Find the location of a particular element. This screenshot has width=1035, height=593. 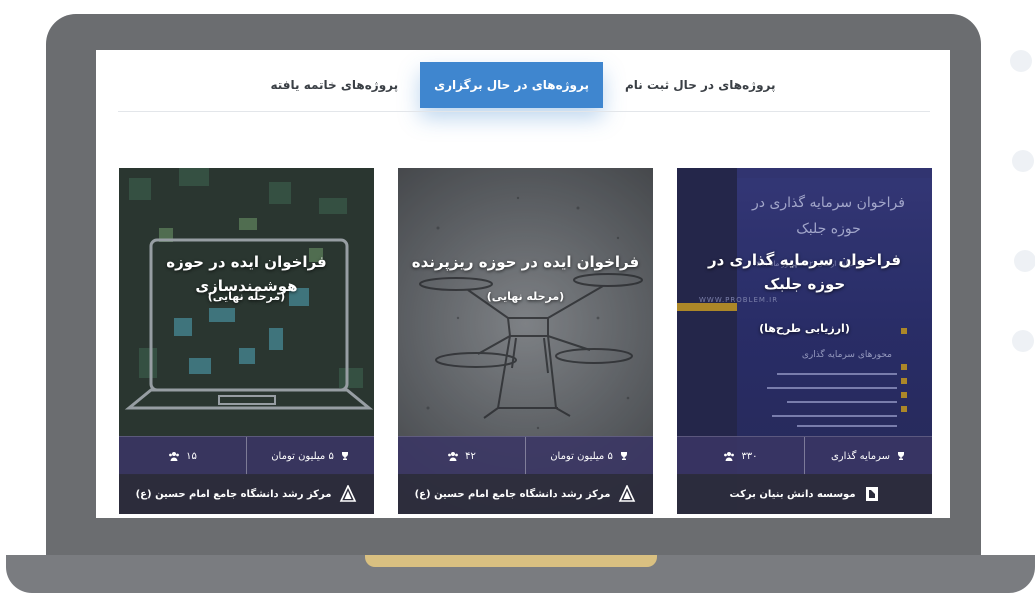

members-stat: ۳۳۰ is located at coordinates (741, 456).